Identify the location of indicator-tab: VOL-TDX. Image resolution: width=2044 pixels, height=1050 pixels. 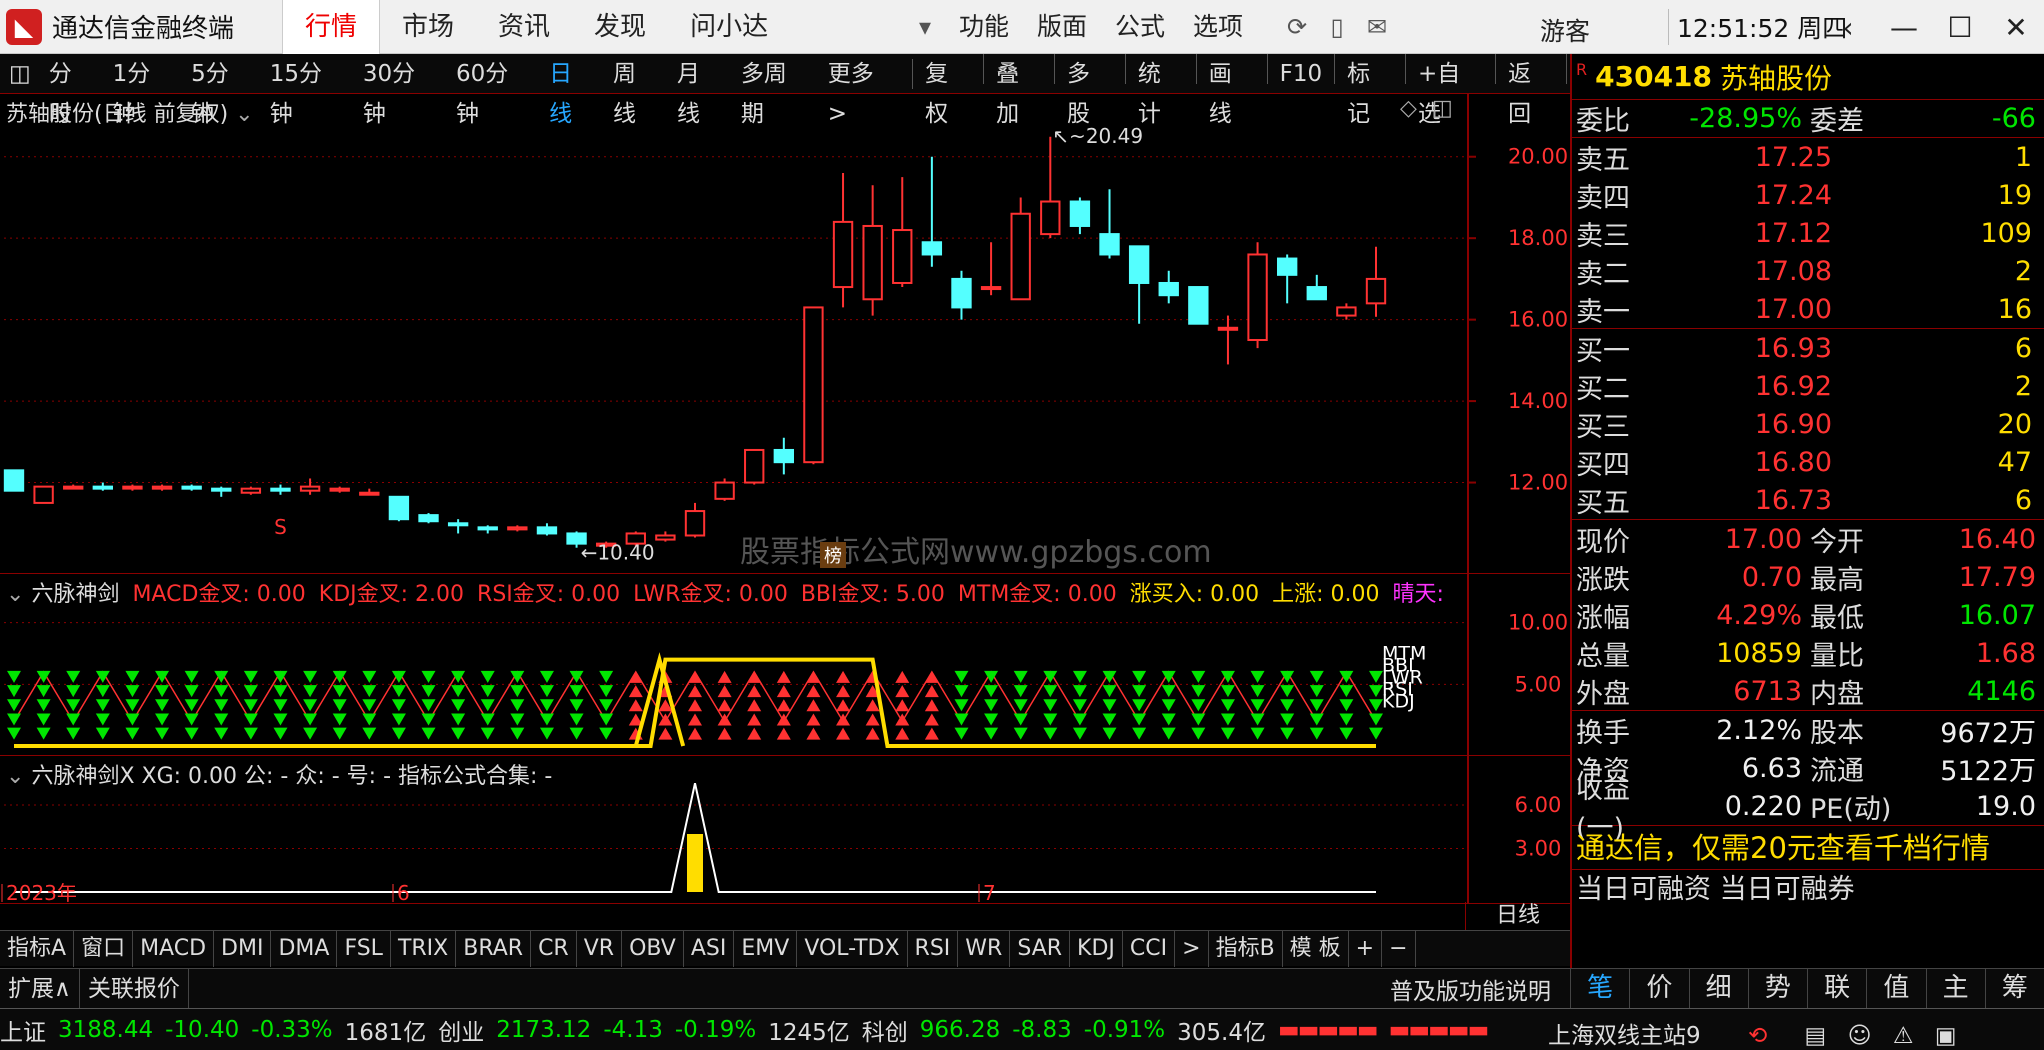
(852, 948).